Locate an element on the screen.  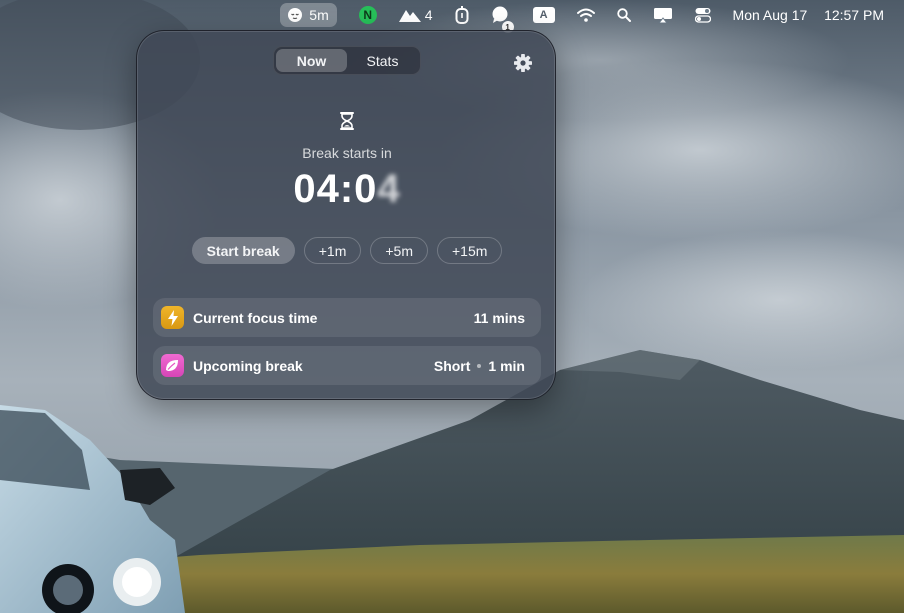
tab-now: Now is located at coordinates (311, 60).